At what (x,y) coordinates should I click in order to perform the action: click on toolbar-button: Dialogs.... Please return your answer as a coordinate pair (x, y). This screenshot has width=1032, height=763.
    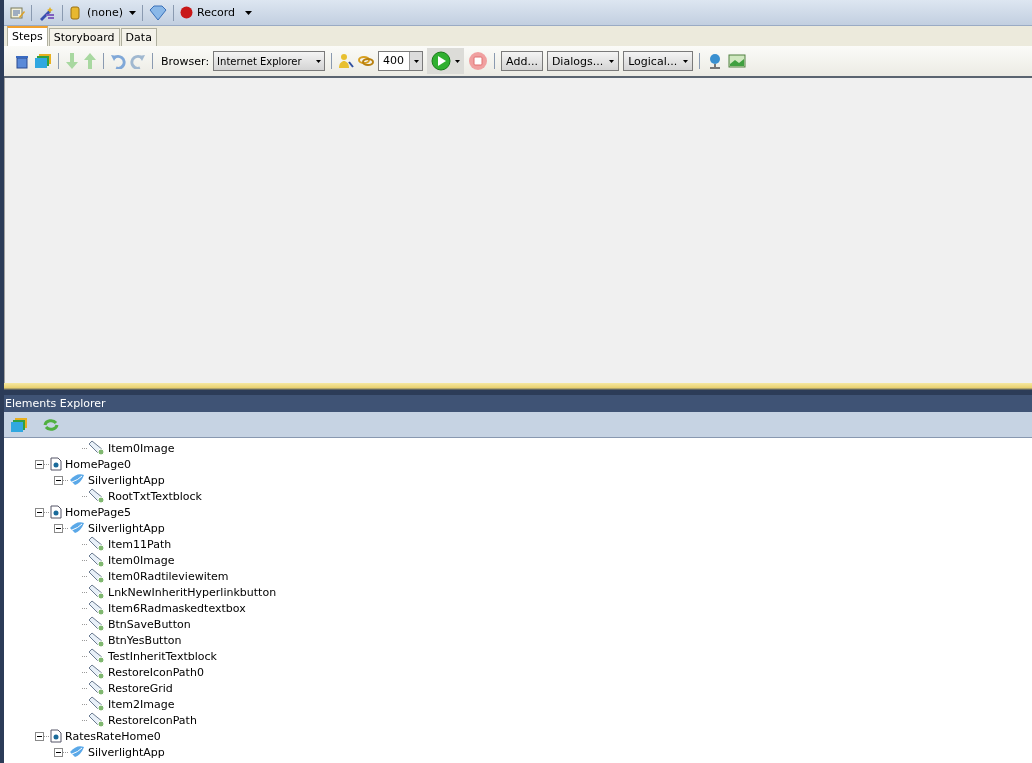
    Looking at the image, I should click on (583, 61).